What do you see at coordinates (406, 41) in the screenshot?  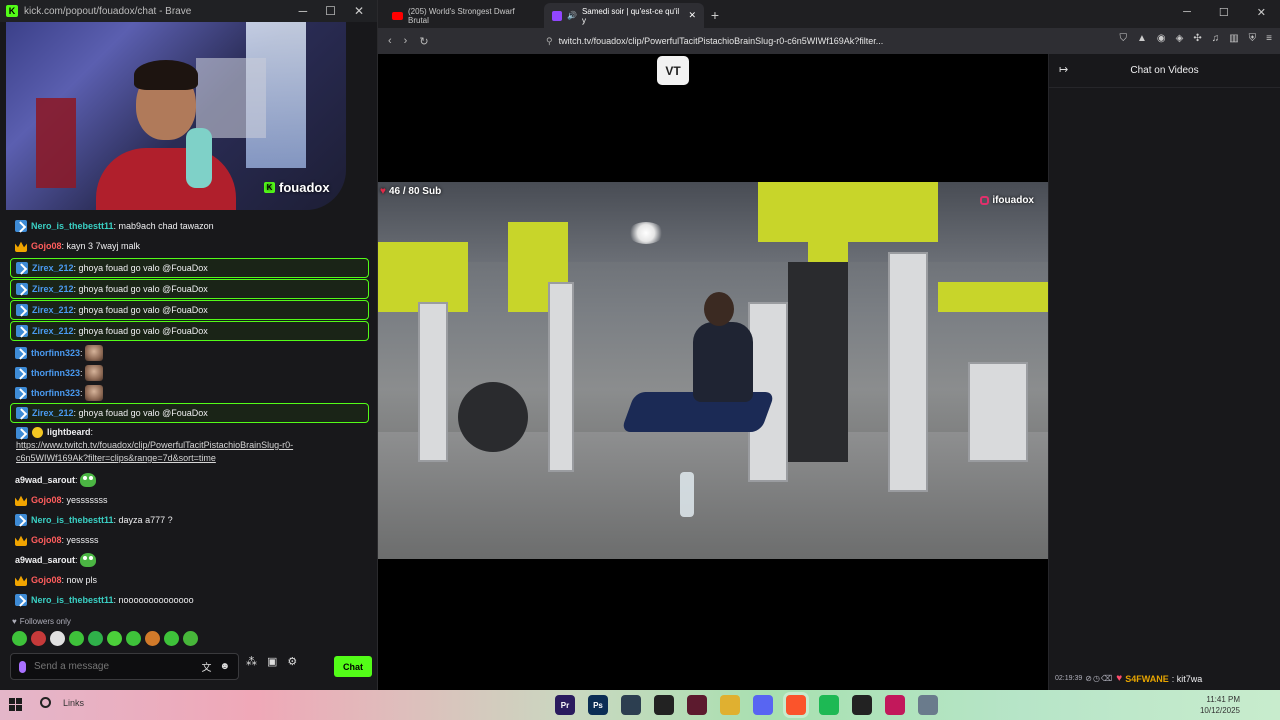 I see `forward-icon: ›` at bounding box center [406, 41].